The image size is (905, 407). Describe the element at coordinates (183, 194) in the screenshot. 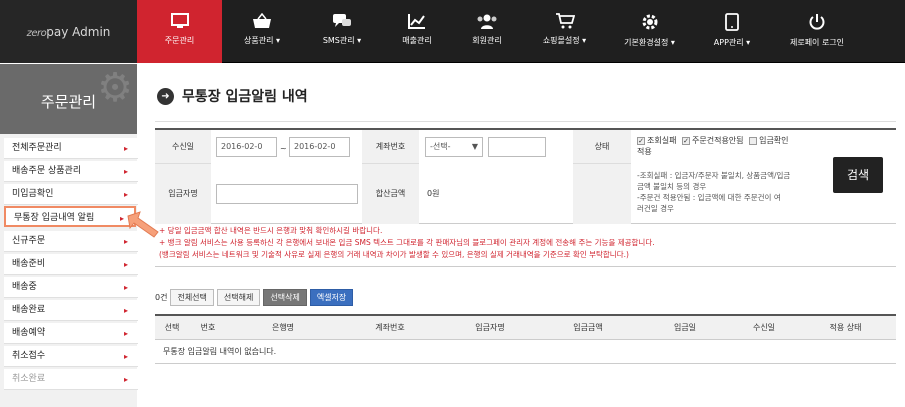

I see `payer-label: 입금자명` at that location.